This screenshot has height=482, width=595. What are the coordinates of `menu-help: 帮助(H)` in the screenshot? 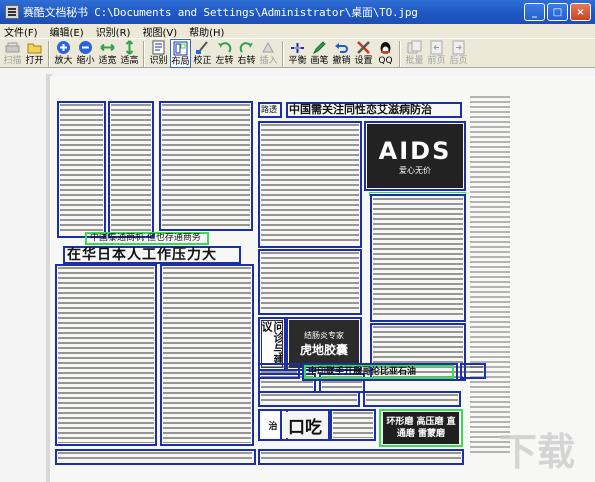 It's located at (206, 31).